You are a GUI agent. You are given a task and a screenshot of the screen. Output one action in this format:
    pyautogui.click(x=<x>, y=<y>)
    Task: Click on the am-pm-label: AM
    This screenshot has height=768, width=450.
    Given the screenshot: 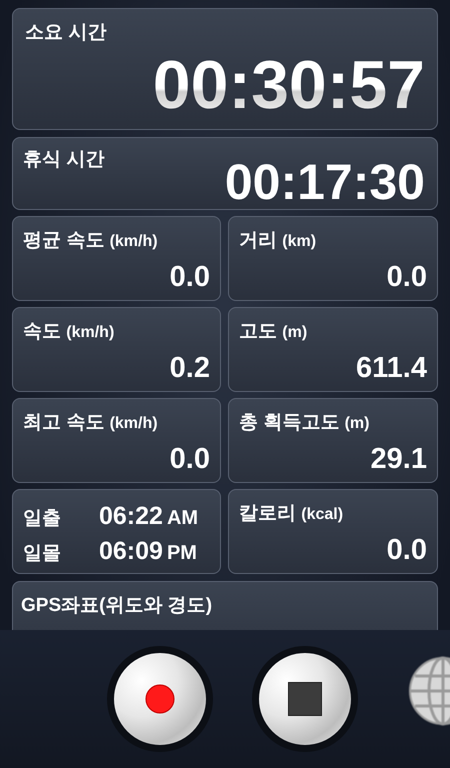 What is the action you would take?
    pyautogui.click(x=182, y=518)
    